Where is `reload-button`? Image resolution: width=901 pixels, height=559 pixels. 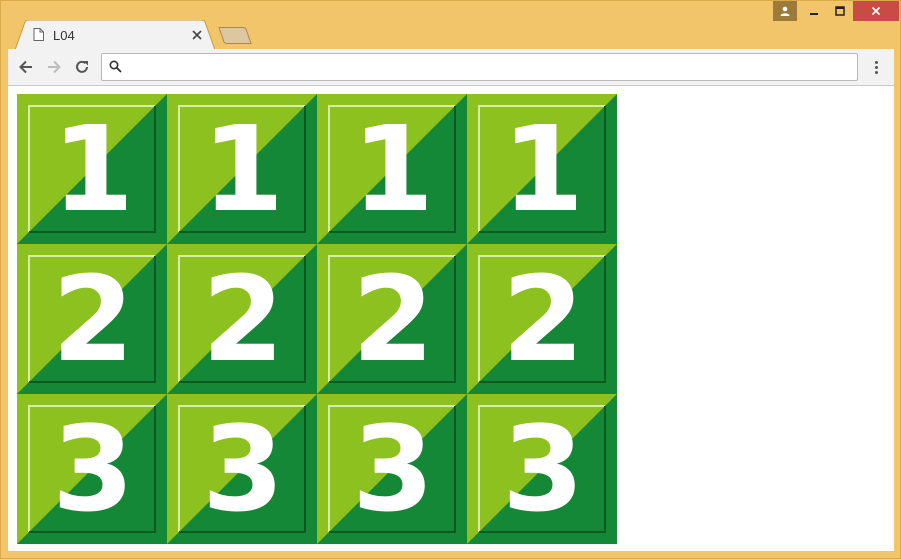
reload-button is located at coordinates (82, 67).